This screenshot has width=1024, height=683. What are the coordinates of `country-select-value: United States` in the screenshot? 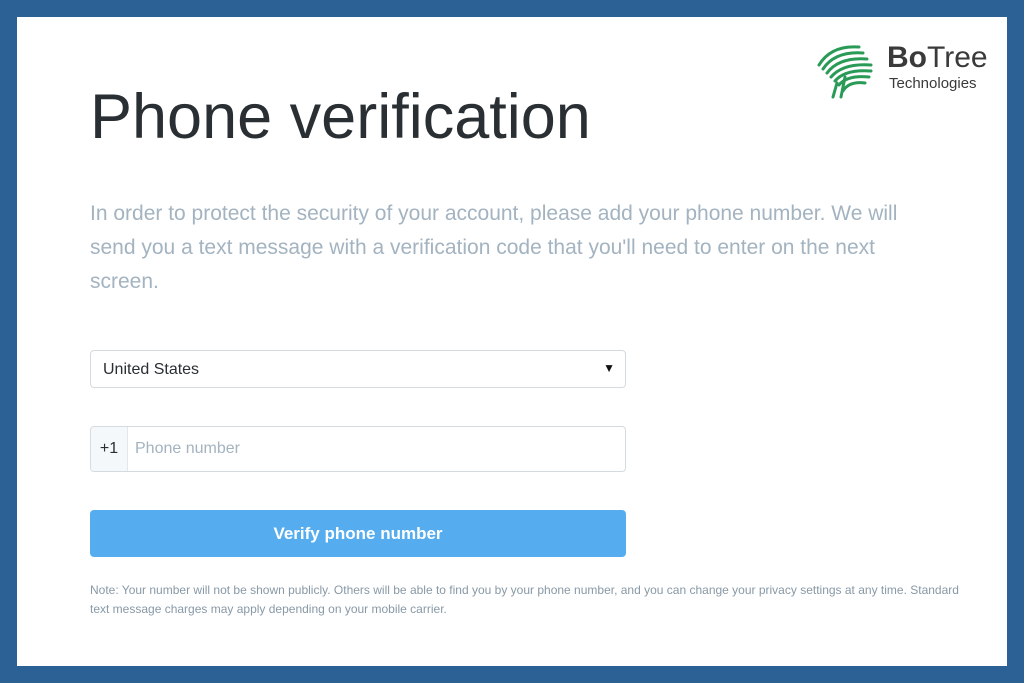 It's located at (151, 369).